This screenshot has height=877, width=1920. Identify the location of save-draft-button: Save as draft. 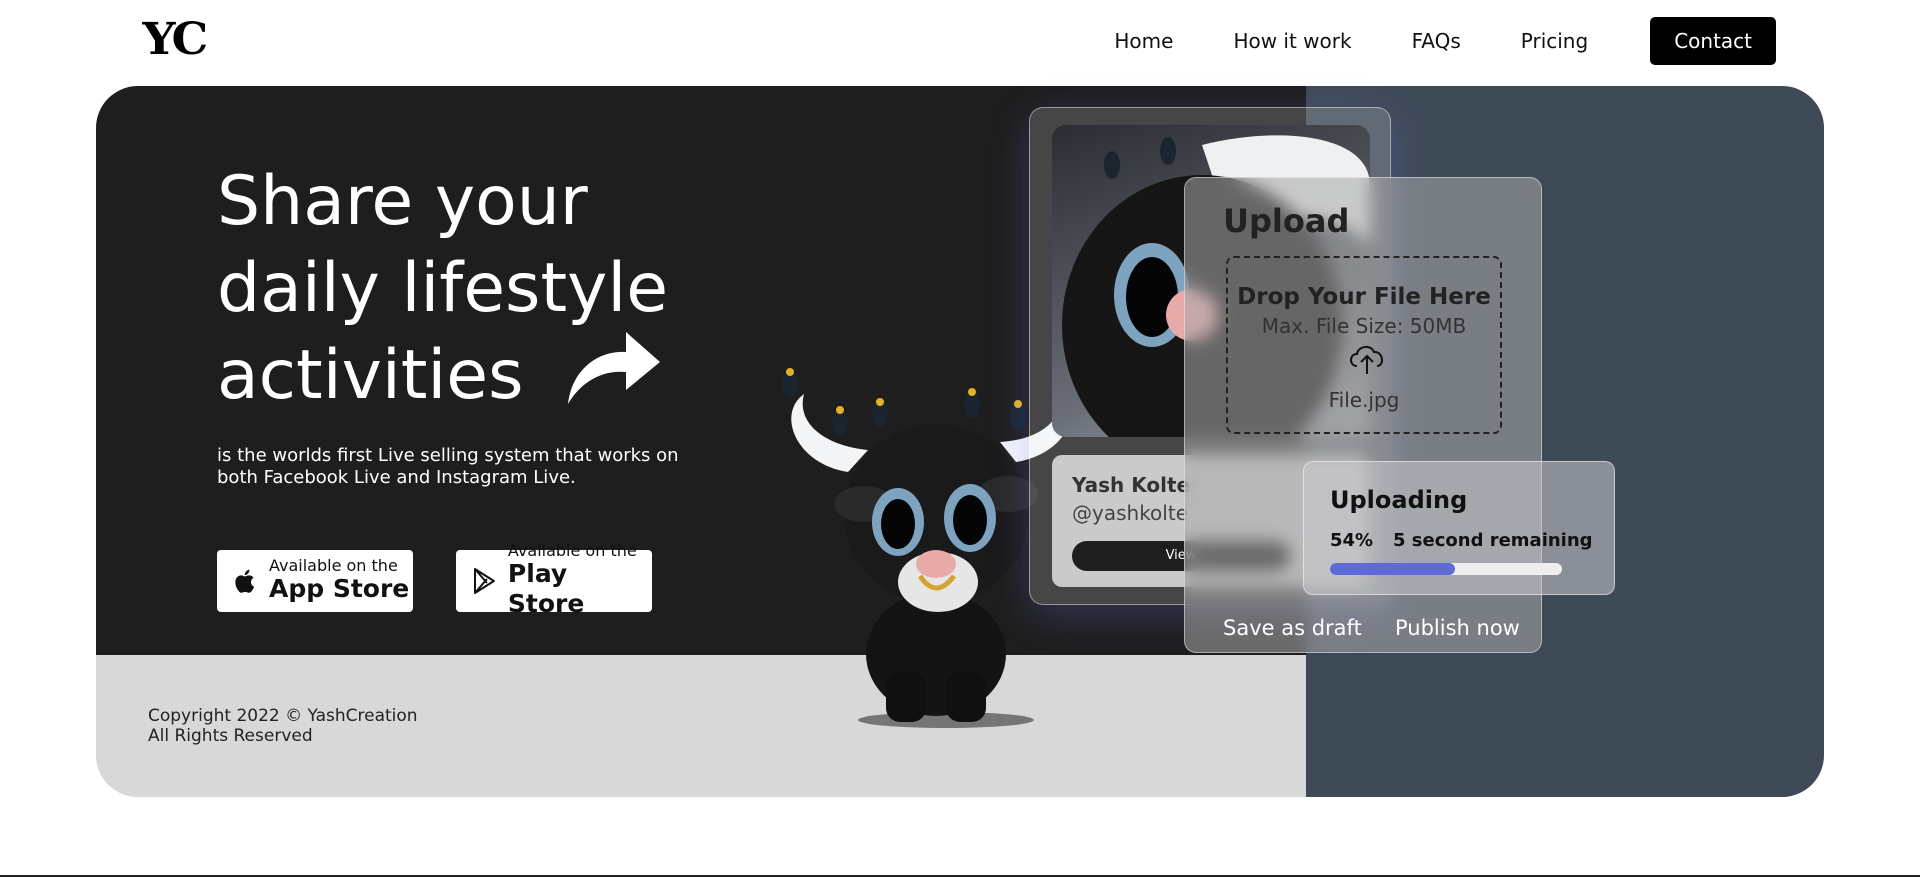
(1292, 628).